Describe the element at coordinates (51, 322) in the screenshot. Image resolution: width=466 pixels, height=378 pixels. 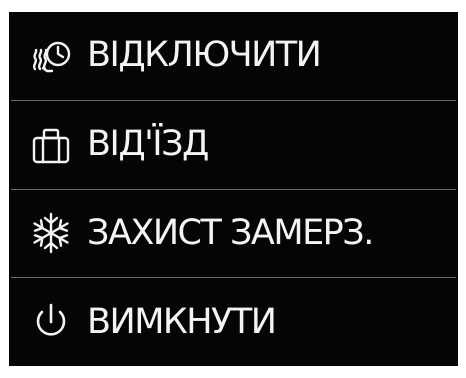
I see `power-icon` at that location.